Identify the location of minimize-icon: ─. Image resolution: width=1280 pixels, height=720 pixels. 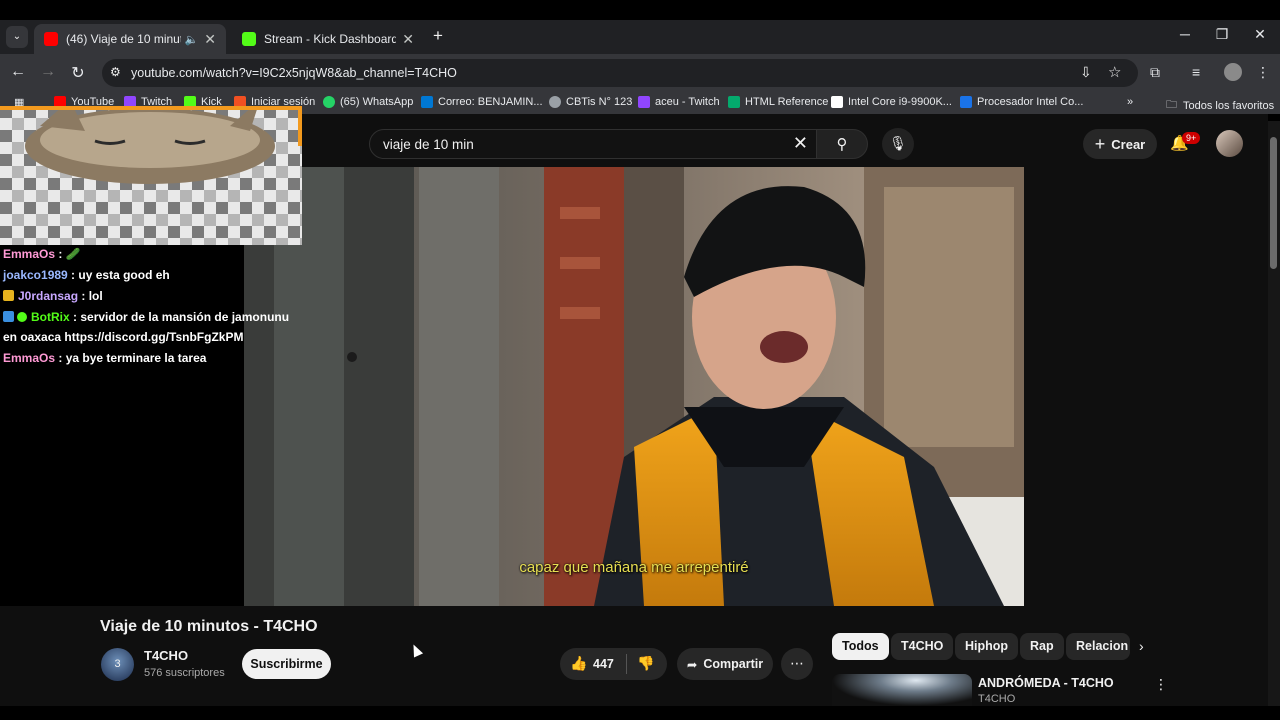
(1185, 34).